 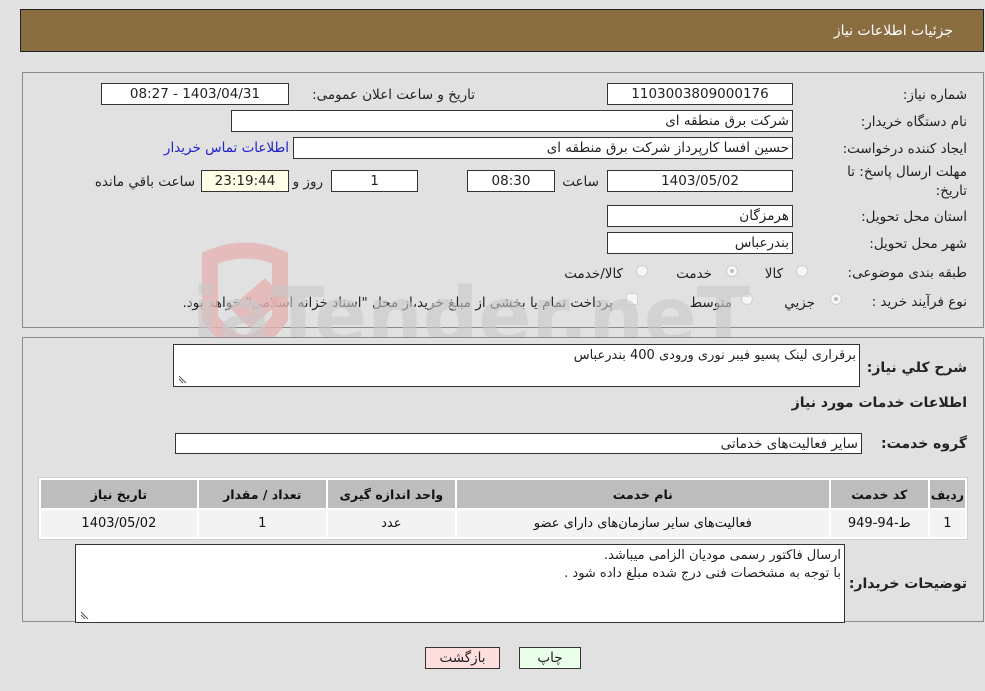 I want to click on service-group-field: سایر فعالیت‌های خدماتی, so click(x=518, y=443).